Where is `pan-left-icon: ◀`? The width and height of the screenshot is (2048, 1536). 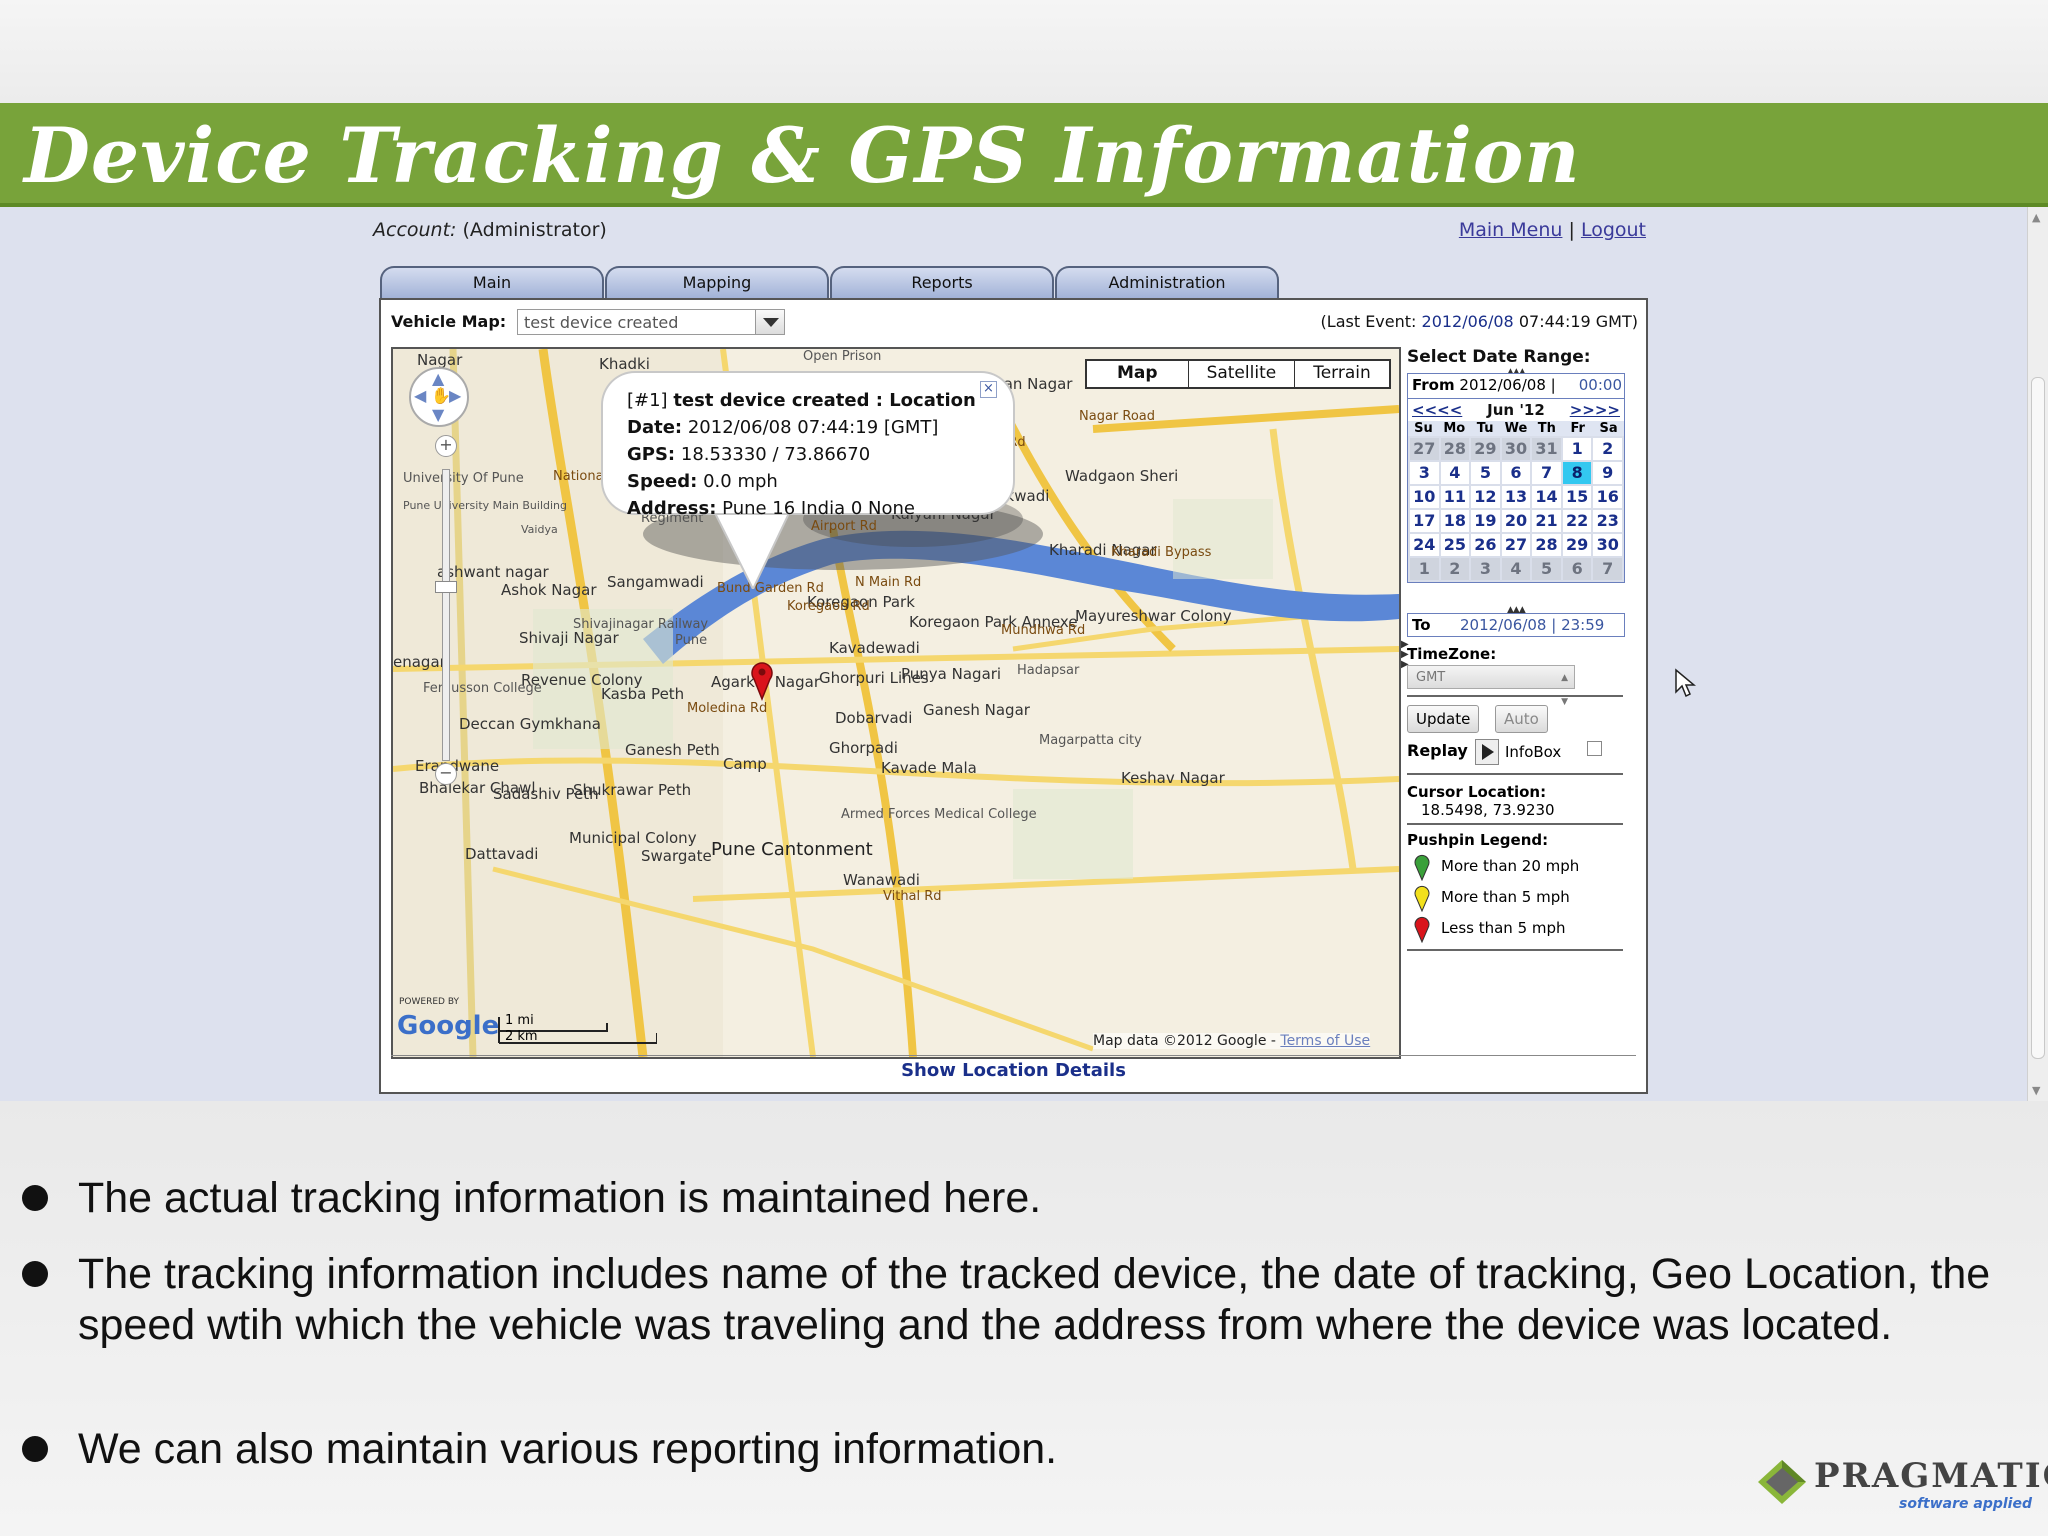 pan-left-icon: ◀ is located at coordinates (420, 395).